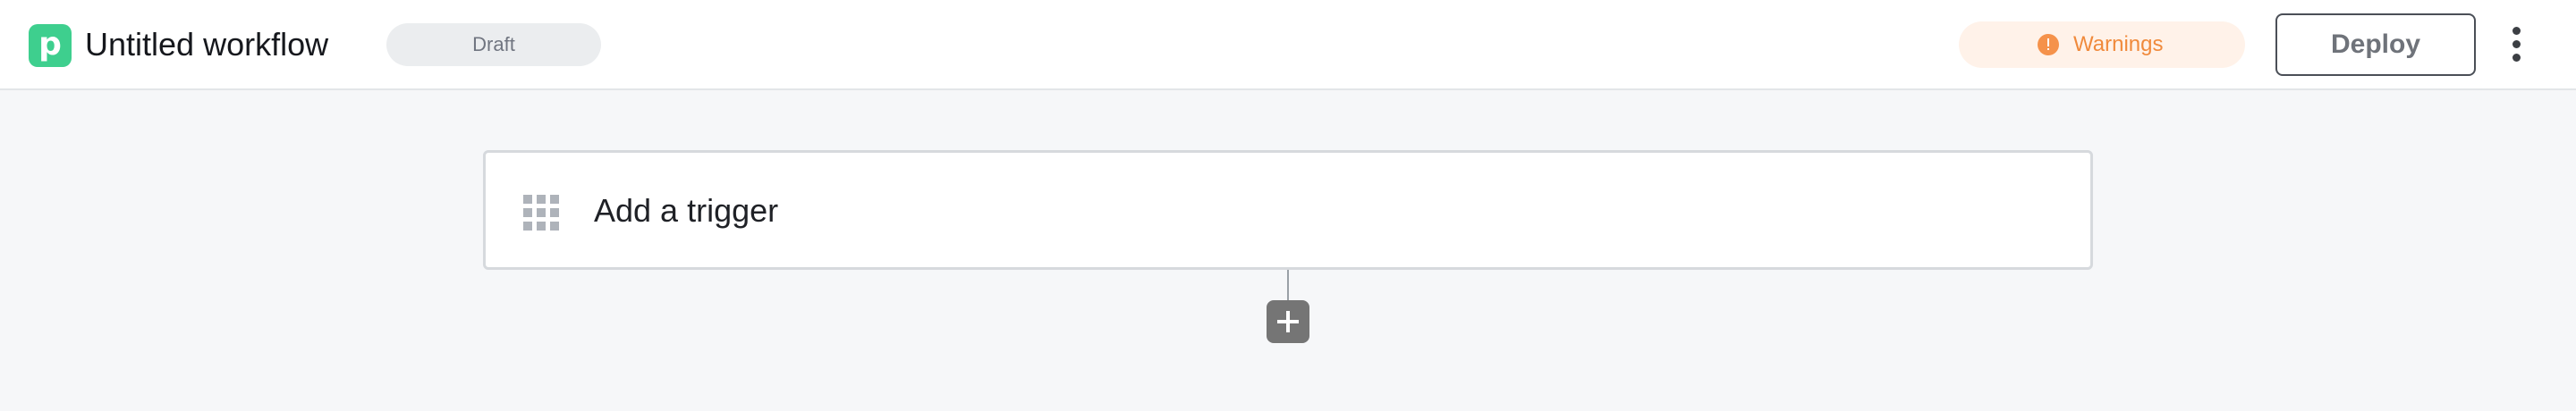 This screenshot has width=2576, height=411. What do you see at coordinates (686, 210) in the screenshot?
I see `add-trigger-label: Add a trigger` at bounding box center [686, 210].